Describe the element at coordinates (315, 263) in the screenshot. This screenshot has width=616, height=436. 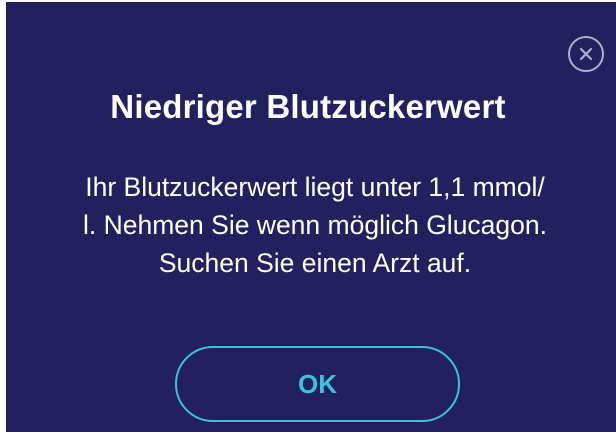
I see `message-line: Suchen Sie einen Arzt auf.` at that location.